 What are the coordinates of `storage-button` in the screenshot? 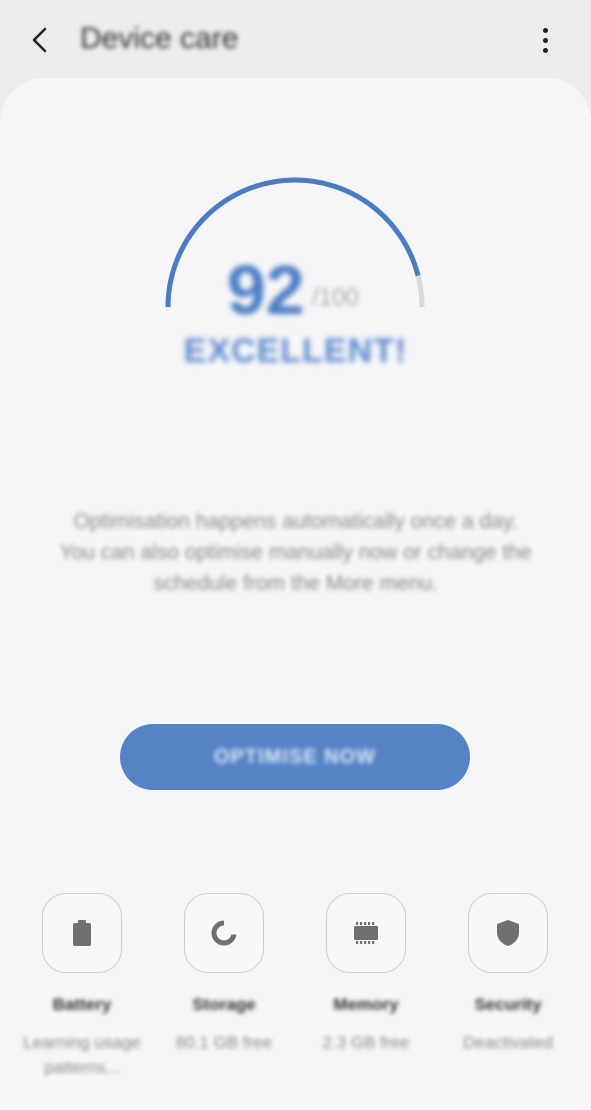 It's located at (224, 933).